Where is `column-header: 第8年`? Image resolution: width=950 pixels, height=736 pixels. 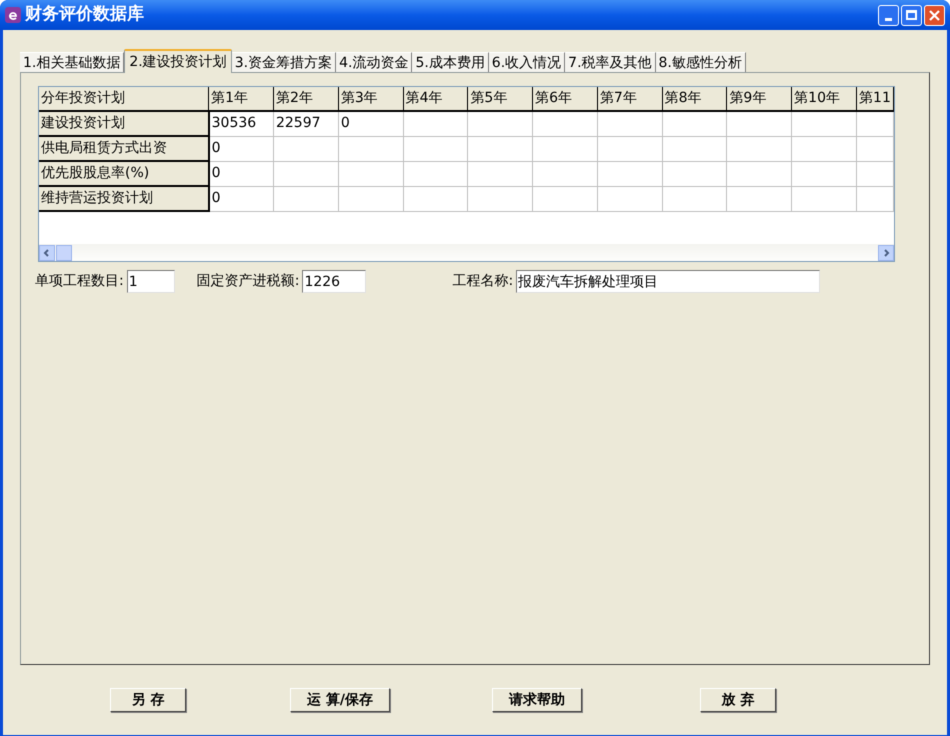
column-header: 第8年 is located at coordinates (694, 99).